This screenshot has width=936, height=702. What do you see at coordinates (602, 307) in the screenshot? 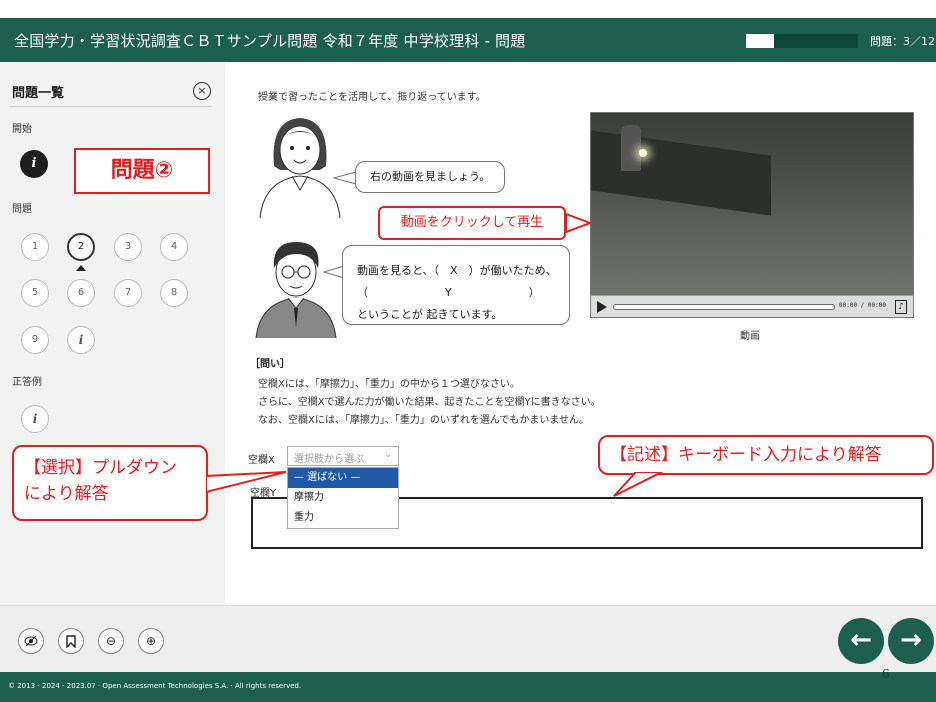
I see `play-icon` at bounding box center [602, 307].